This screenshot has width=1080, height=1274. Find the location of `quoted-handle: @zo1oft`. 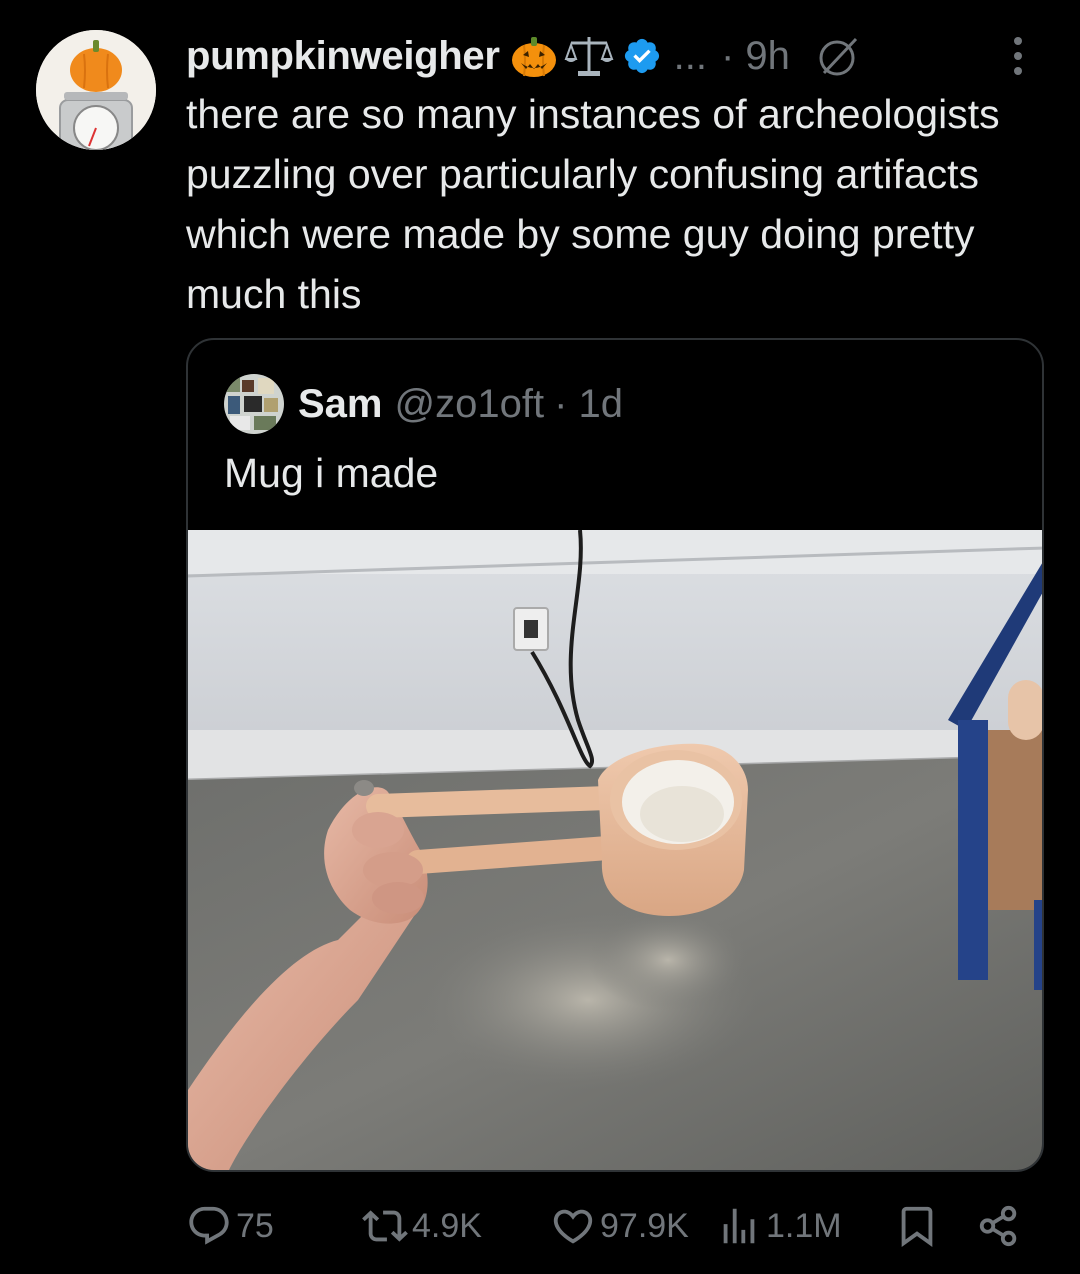

quoted-handle: @zo1oft is located at coordinates (470, 404).